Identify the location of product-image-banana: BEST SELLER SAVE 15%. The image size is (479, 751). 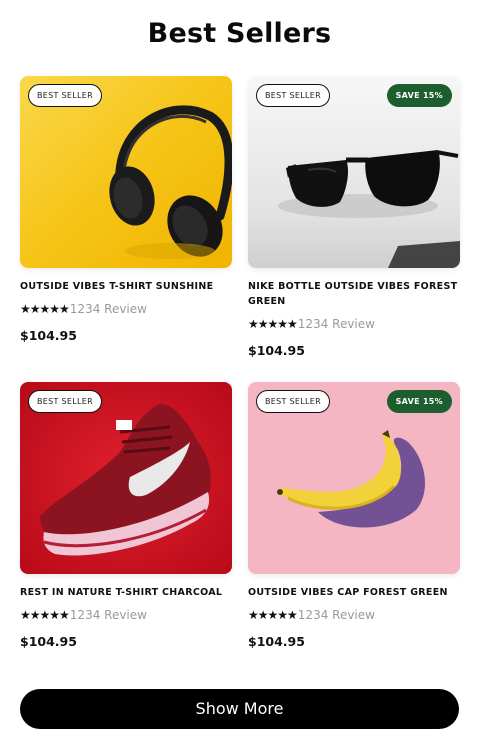
(354, 478).